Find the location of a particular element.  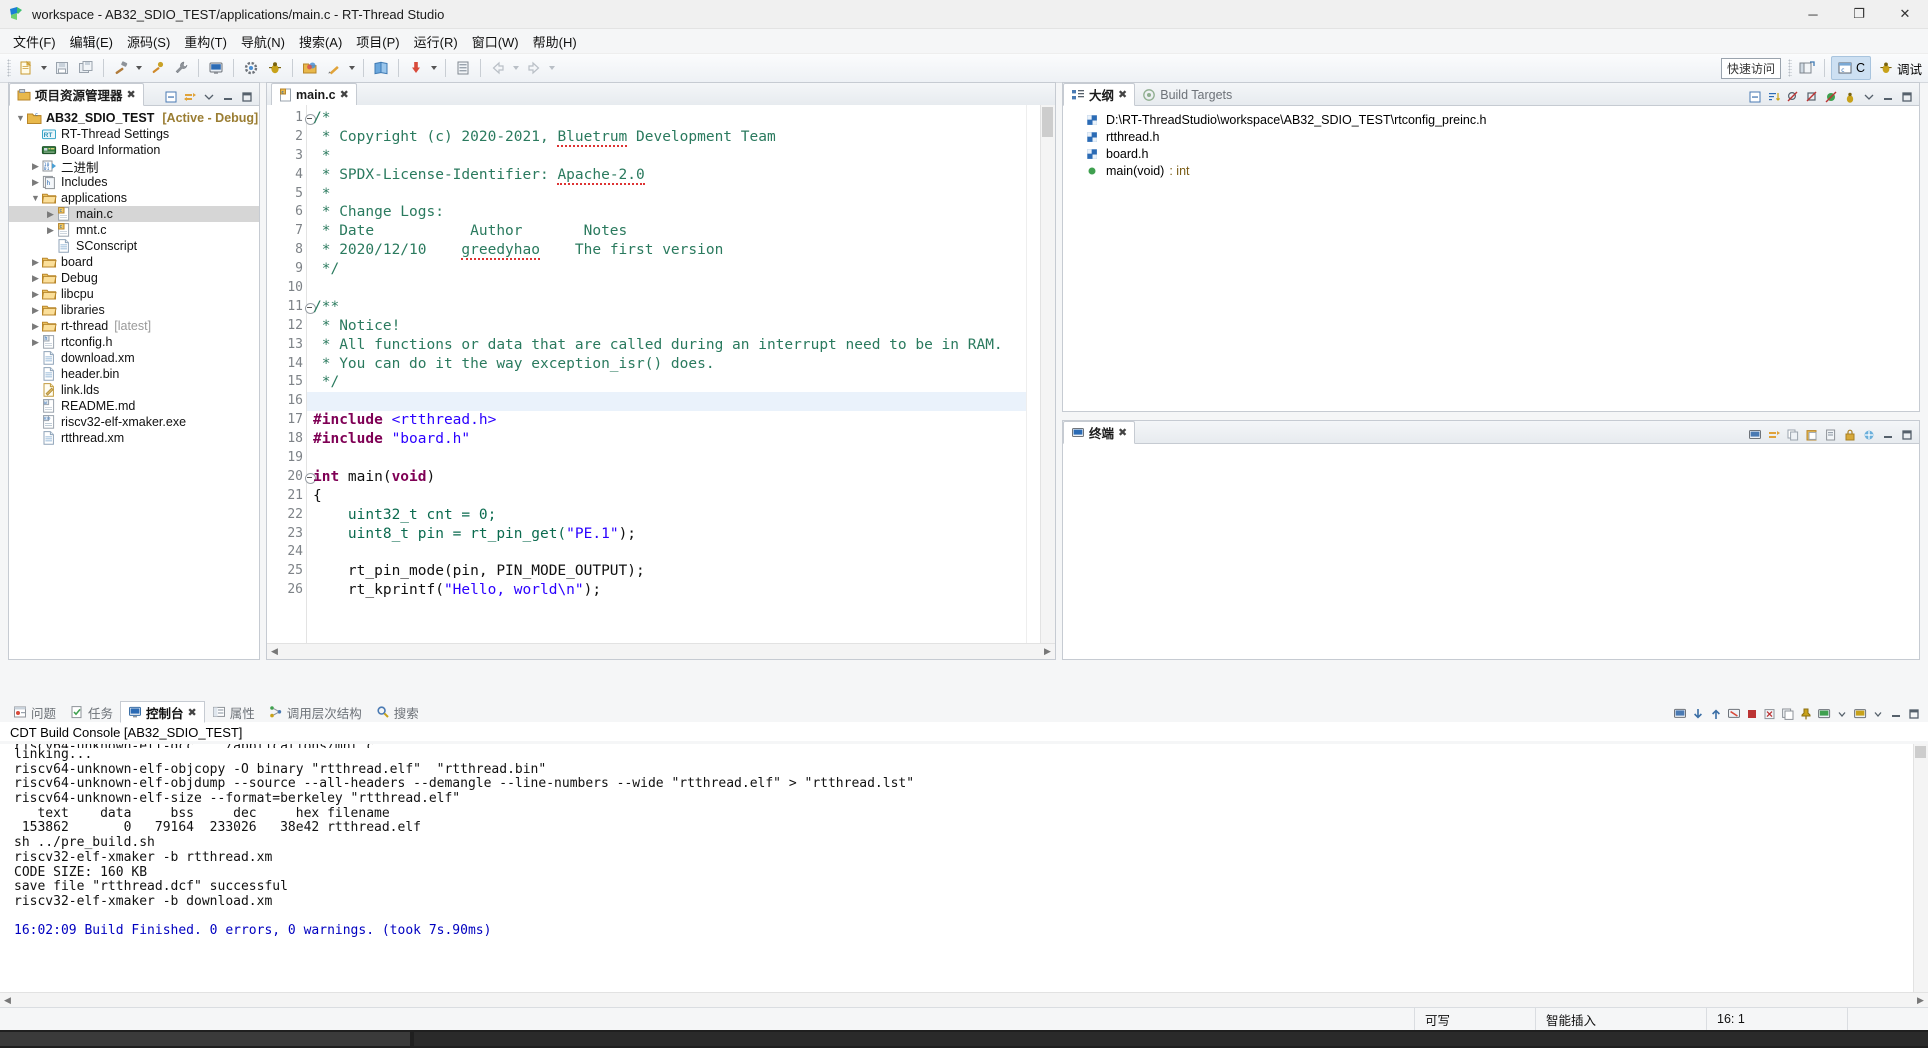

forward-dropdown-icon is located at coordinates (552, 68).